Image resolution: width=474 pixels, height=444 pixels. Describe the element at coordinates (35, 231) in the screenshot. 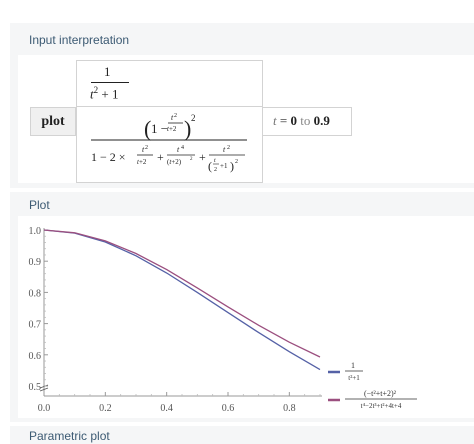

I see `y-tick-label: 1.0` at that location.